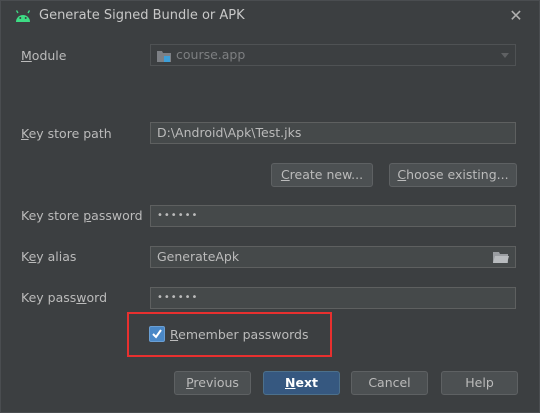  What do you see at coordinates (516, 16) in the screenshot?
I see `close-icon: ✕` at bounding box center [516, 16].